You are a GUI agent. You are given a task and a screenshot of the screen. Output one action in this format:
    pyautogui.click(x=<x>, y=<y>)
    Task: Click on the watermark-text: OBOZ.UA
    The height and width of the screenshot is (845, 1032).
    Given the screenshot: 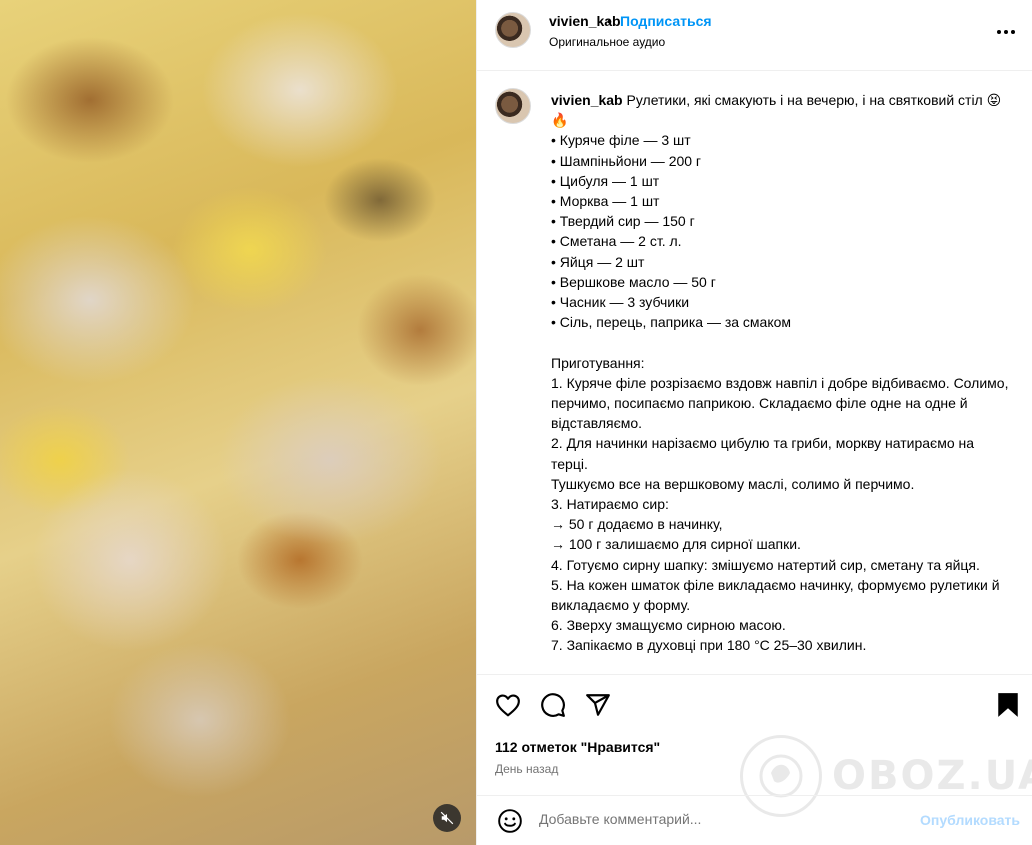 What is the action you would take?
    pyautogui.click(x=932, y=776)
    